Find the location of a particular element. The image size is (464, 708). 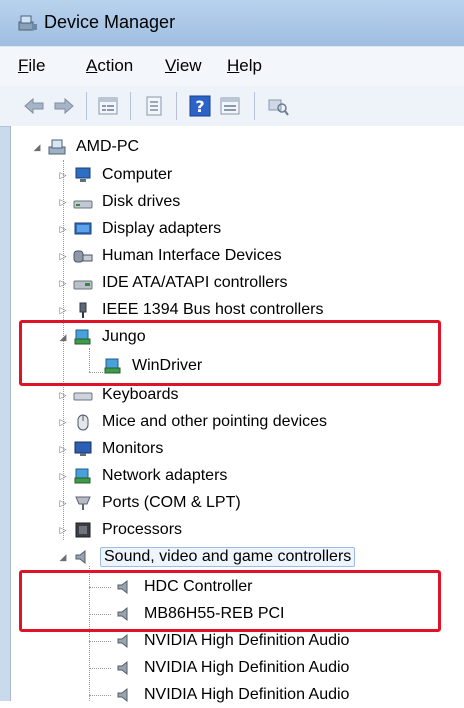

update-driver-icon is located at coordinates (154, 106).